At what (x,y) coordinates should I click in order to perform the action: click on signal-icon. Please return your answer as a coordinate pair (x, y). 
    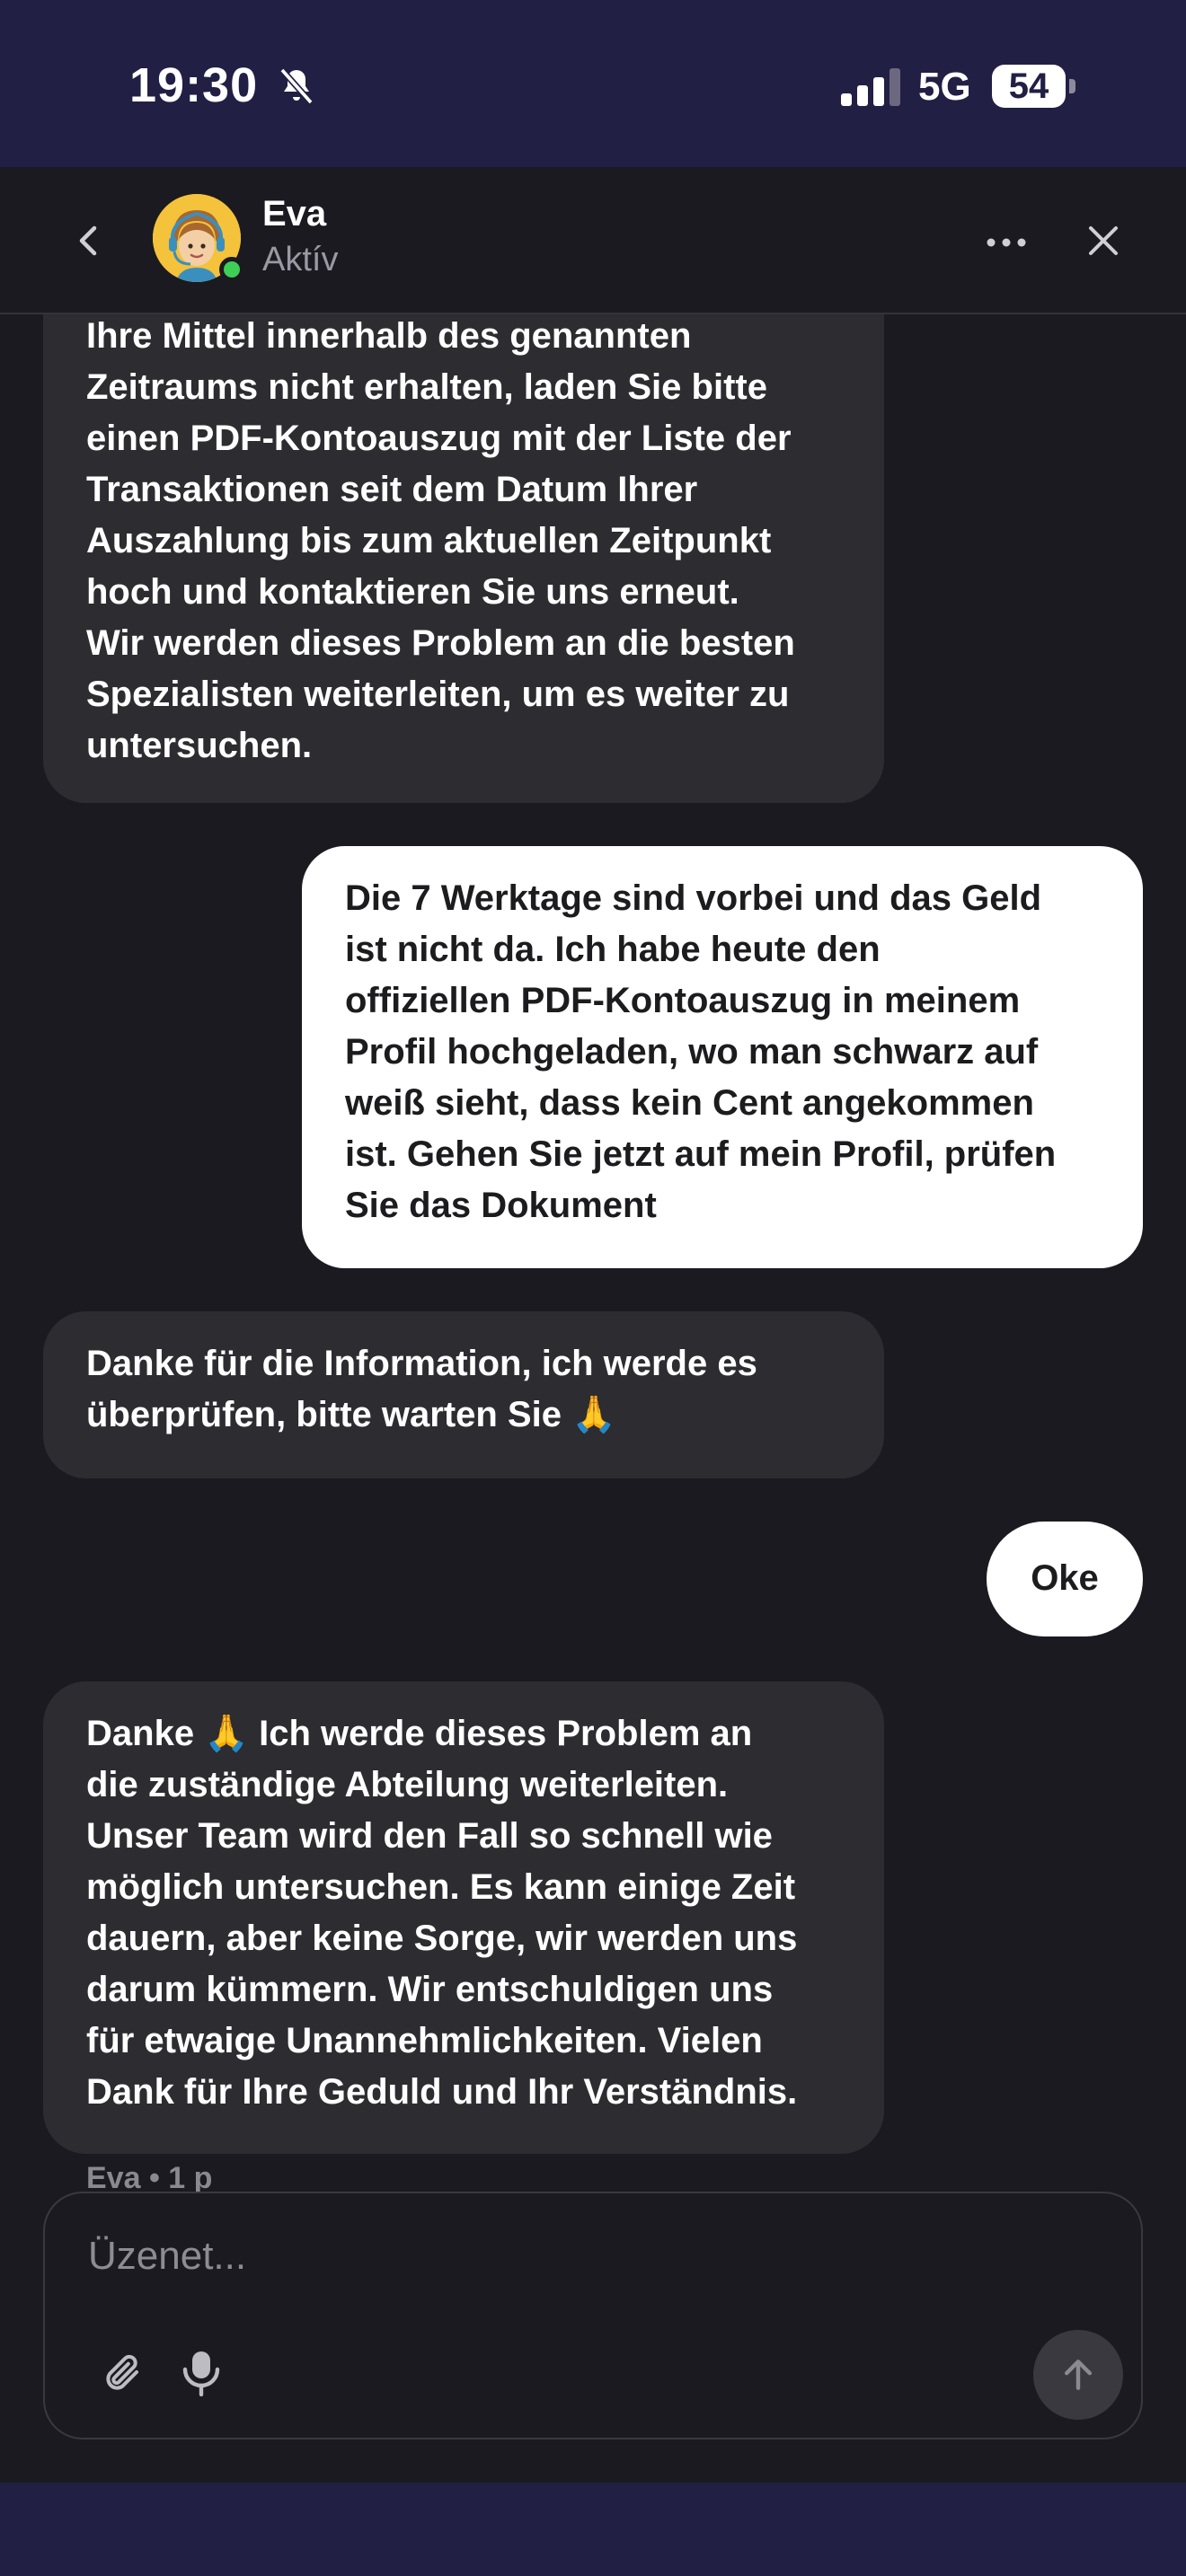
    Looking at the image, I should click on (870, 87).